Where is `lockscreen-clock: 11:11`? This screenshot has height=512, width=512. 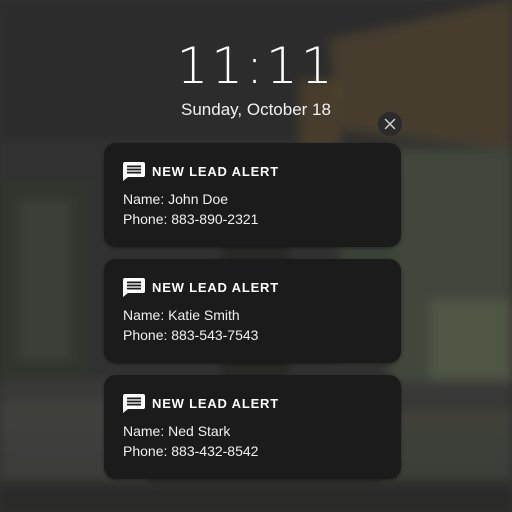
lockscreen-clock: 11:11 is located at coordinates (256, 66).